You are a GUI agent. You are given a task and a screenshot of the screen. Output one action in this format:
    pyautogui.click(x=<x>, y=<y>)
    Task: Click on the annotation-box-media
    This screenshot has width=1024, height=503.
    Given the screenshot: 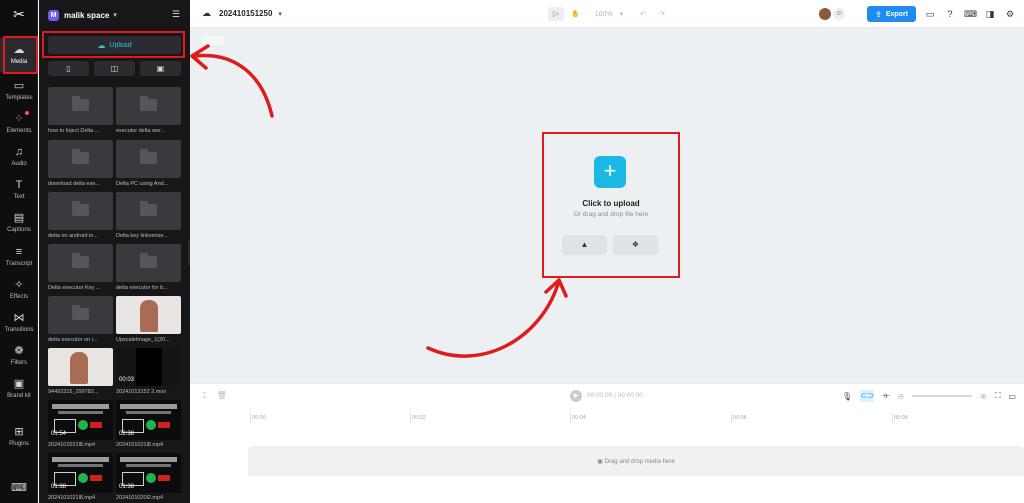 What is the action you would take?
    pyautogui.click(x=20, y=55)
    